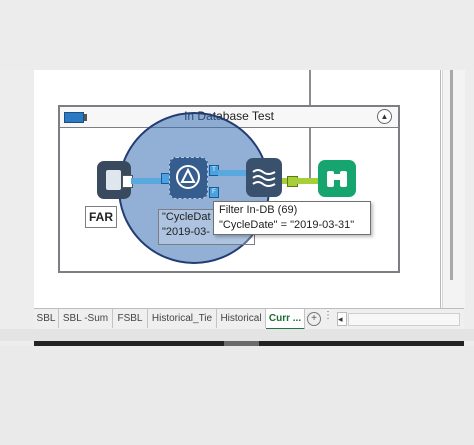 Image resolution: width=474 pixels, height=445 pixels. Describe the element at coordinates (130, 318) in the screenshot. I see `tab-fsbl: FSBL` at that location.